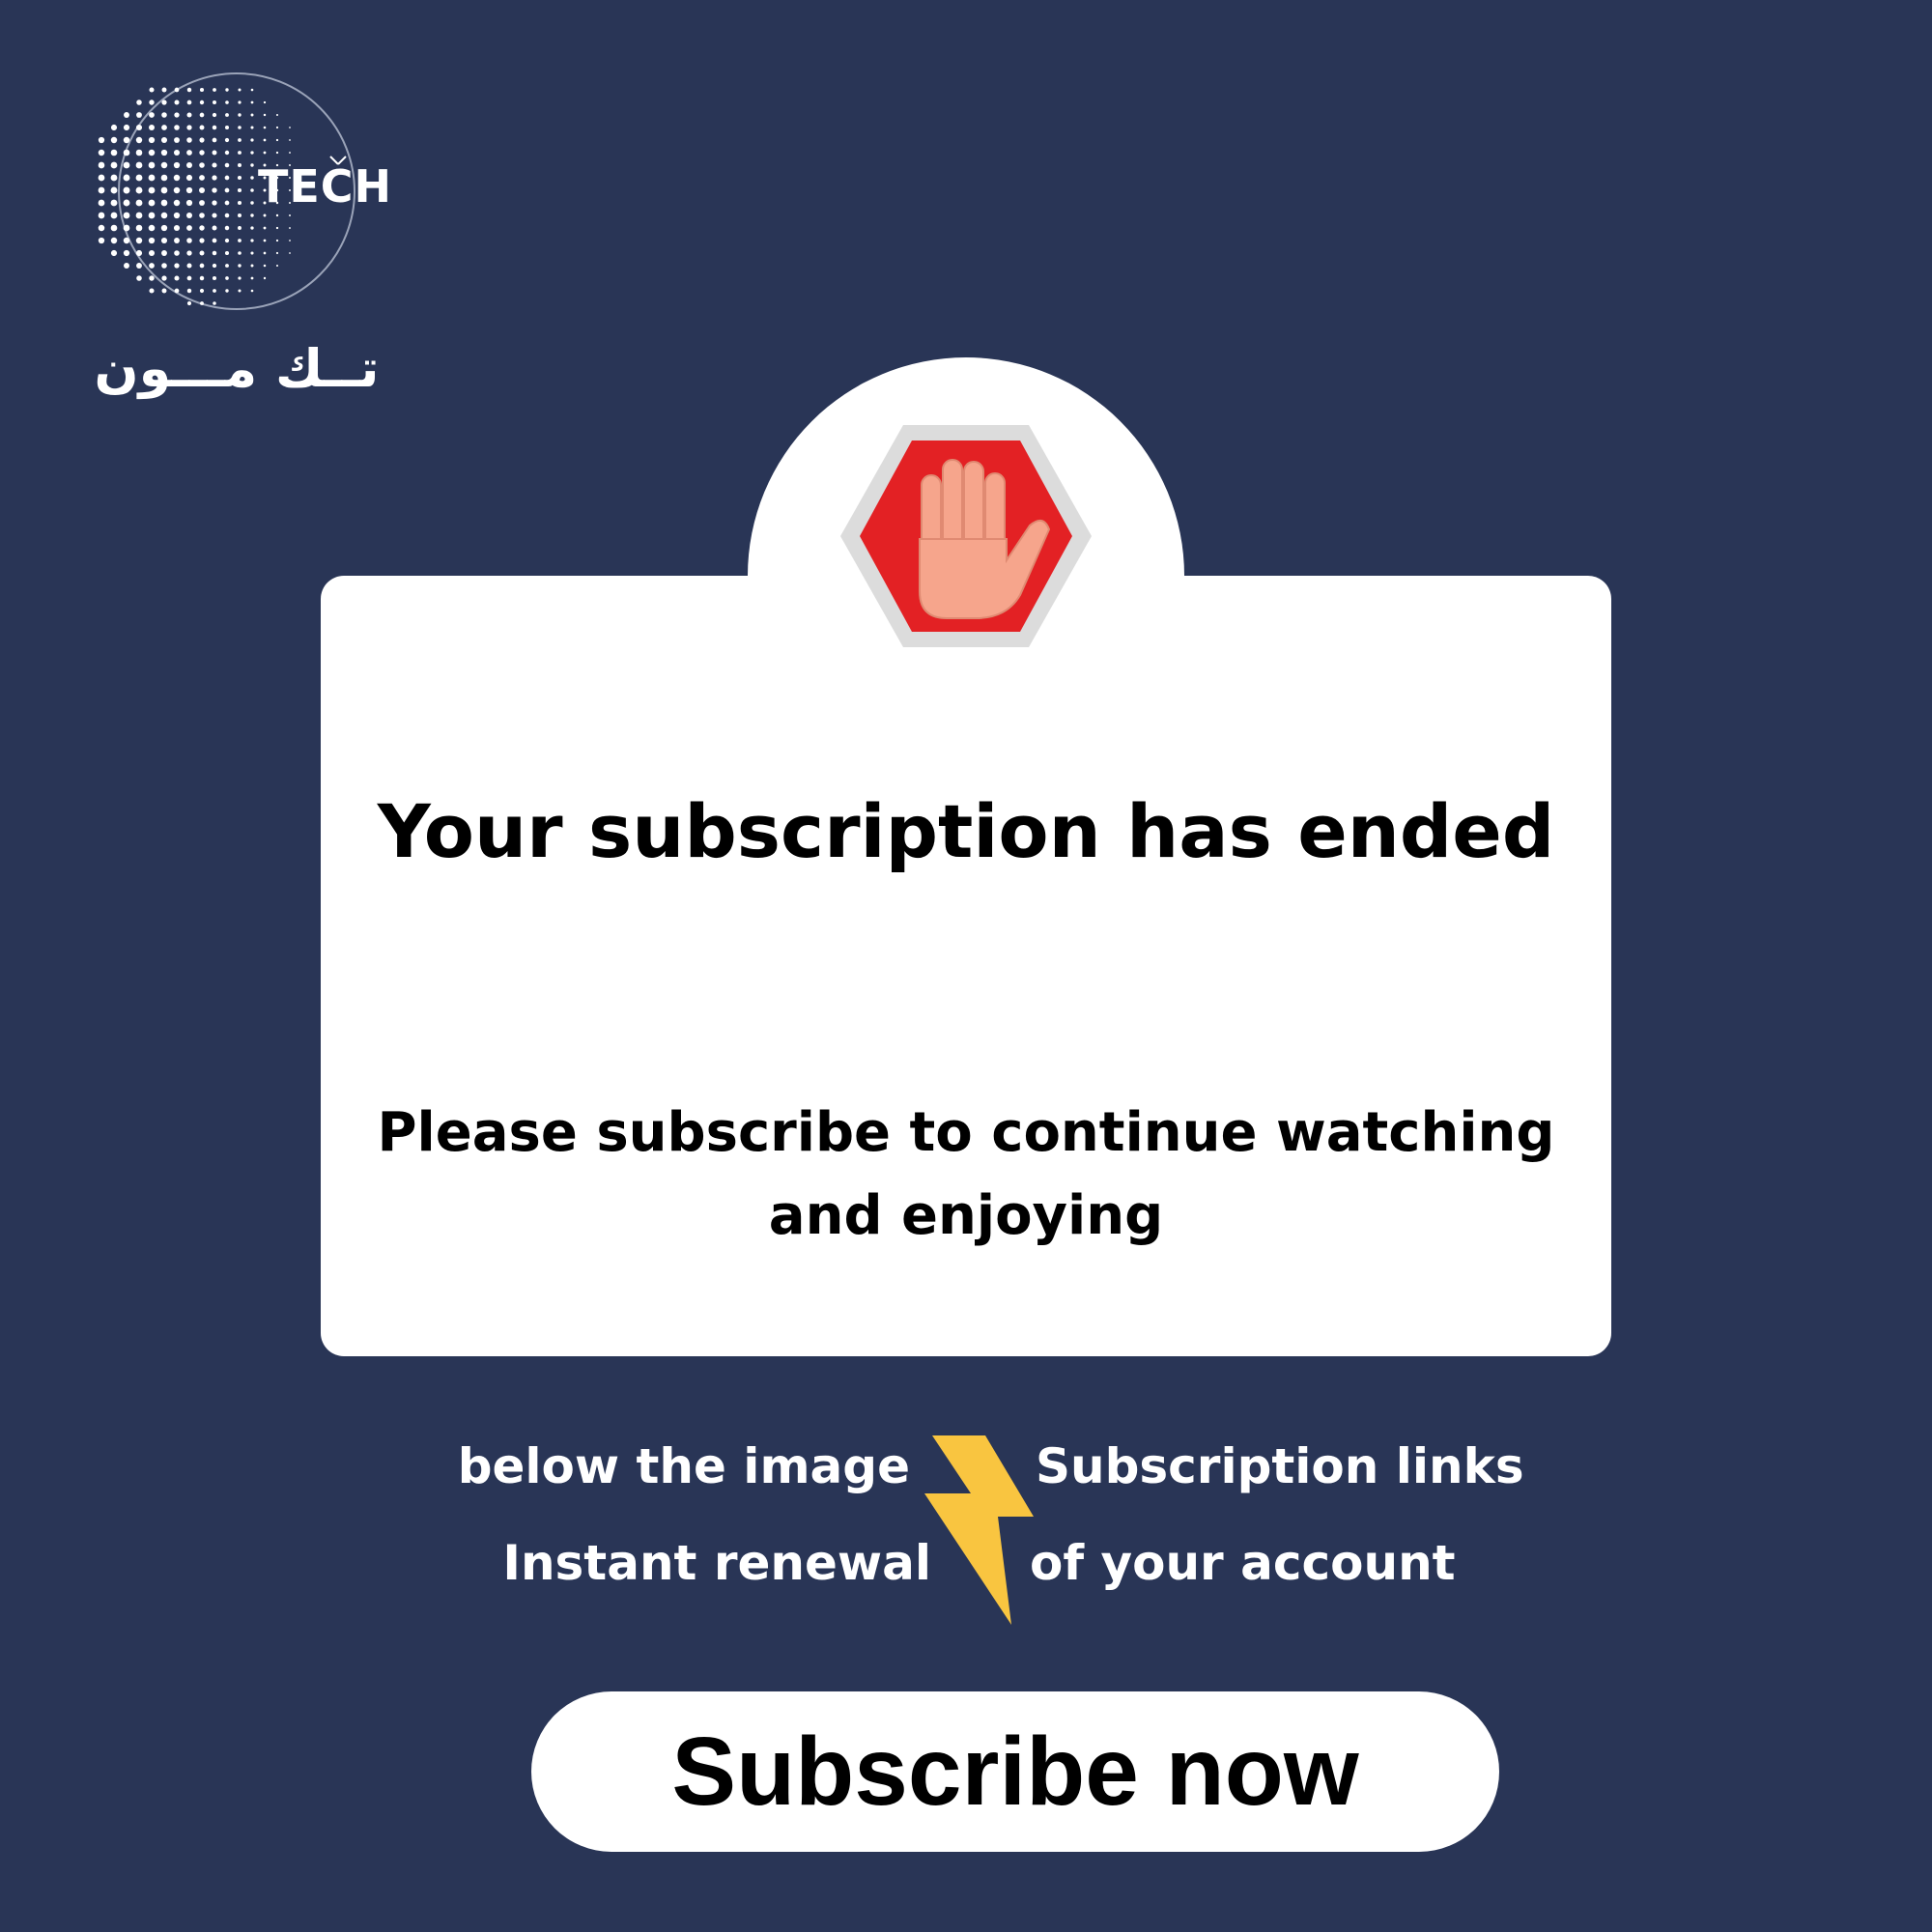 The width and height of the screenshot is (1932, 1932). Describe the element at coordinates (1015, 1771) in the screenshot. I see `subscribe-now-button: Subscribe now` at that location.